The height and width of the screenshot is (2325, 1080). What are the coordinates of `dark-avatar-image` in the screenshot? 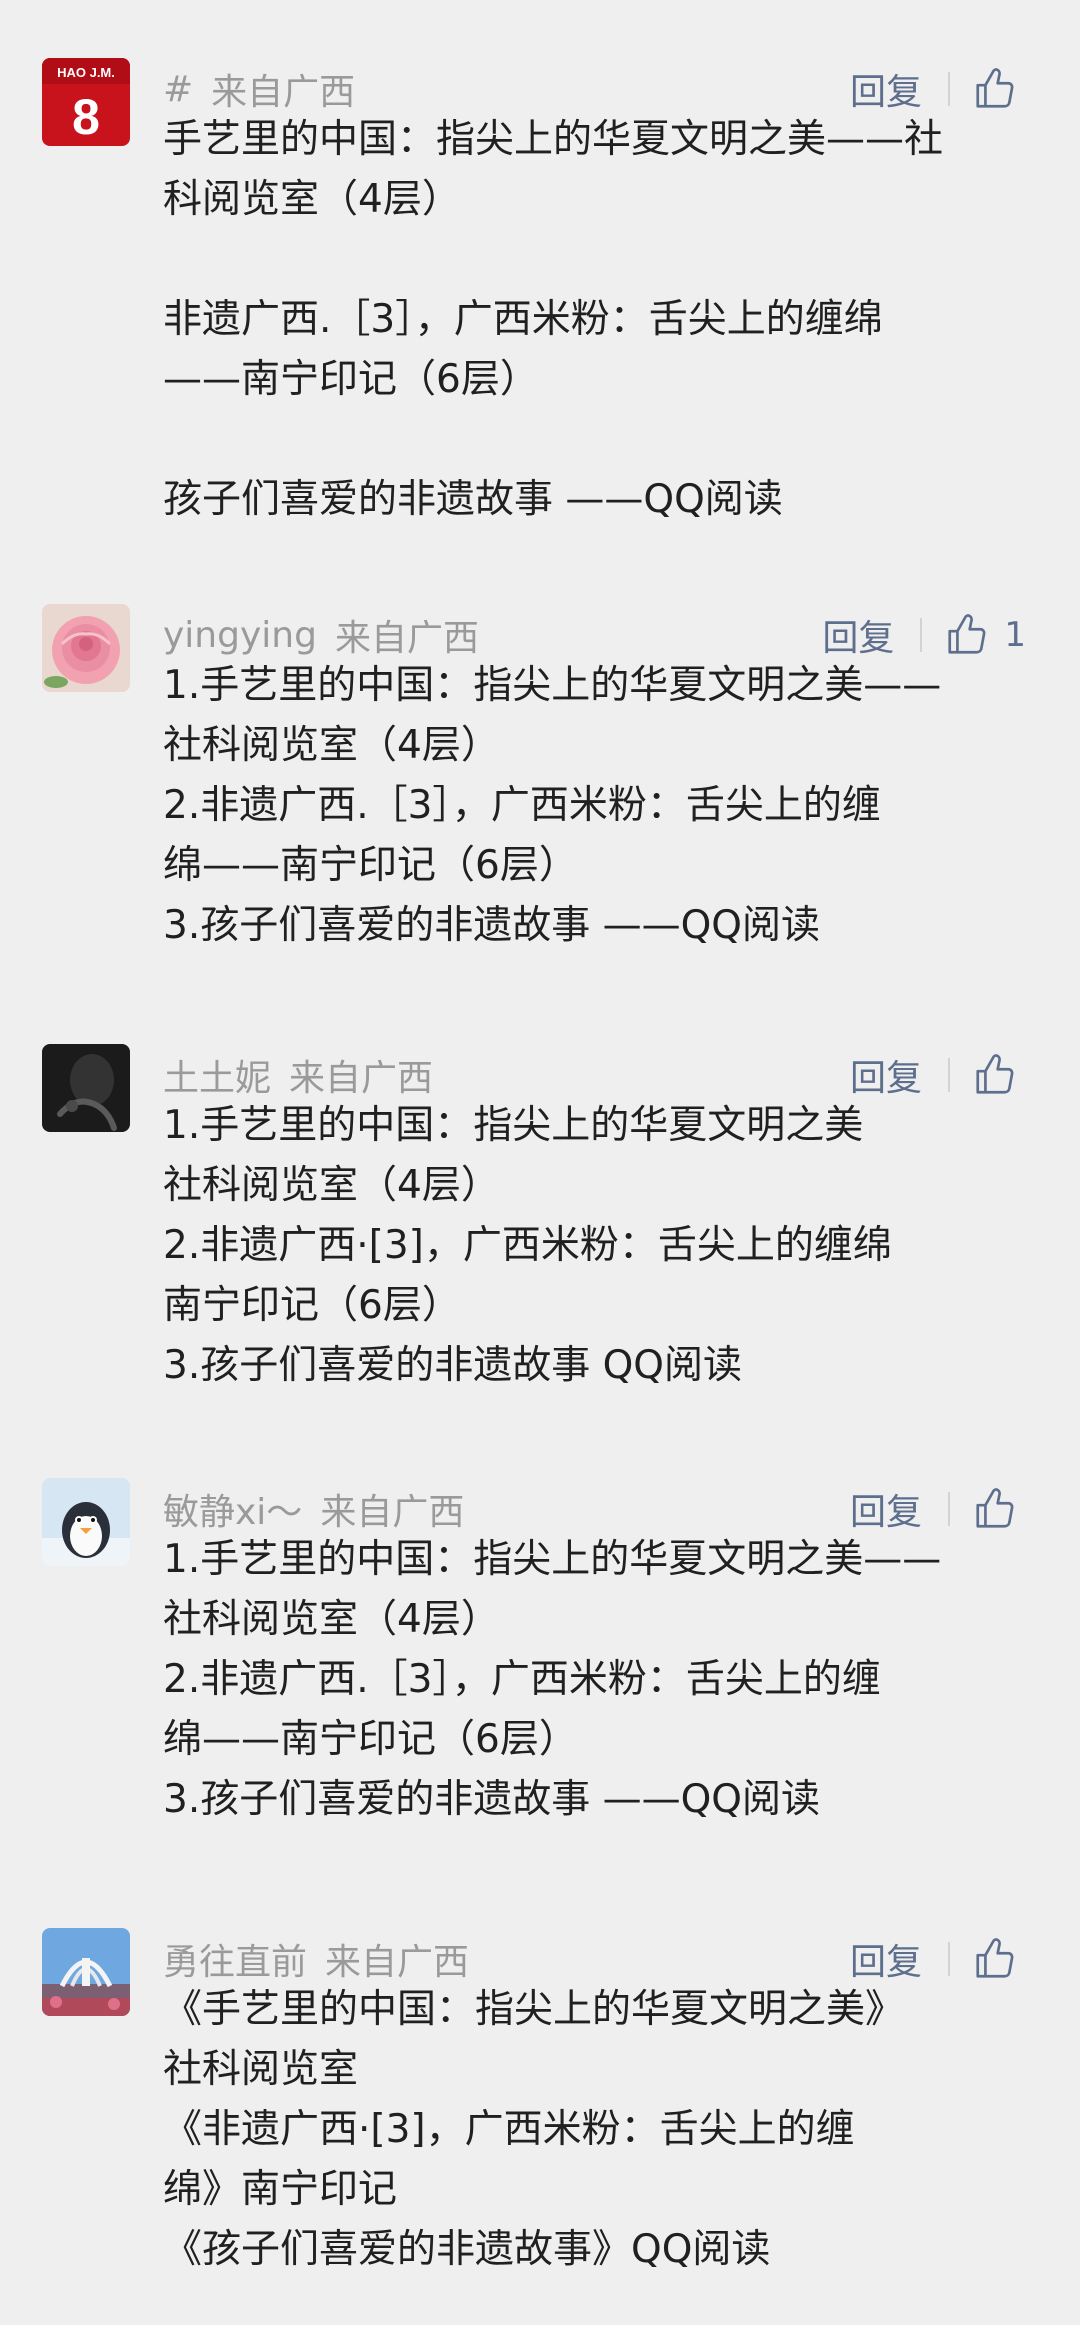 It's located at (86, 1088).